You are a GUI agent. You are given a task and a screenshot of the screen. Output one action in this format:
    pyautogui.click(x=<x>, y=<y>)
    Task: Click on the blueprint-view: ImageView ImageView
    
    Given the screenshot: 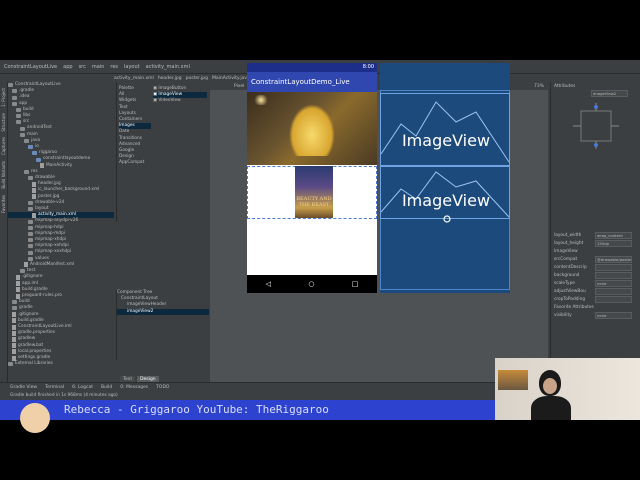 What is the action you would take?
    pyautogui.click(x=445, y=178)
    